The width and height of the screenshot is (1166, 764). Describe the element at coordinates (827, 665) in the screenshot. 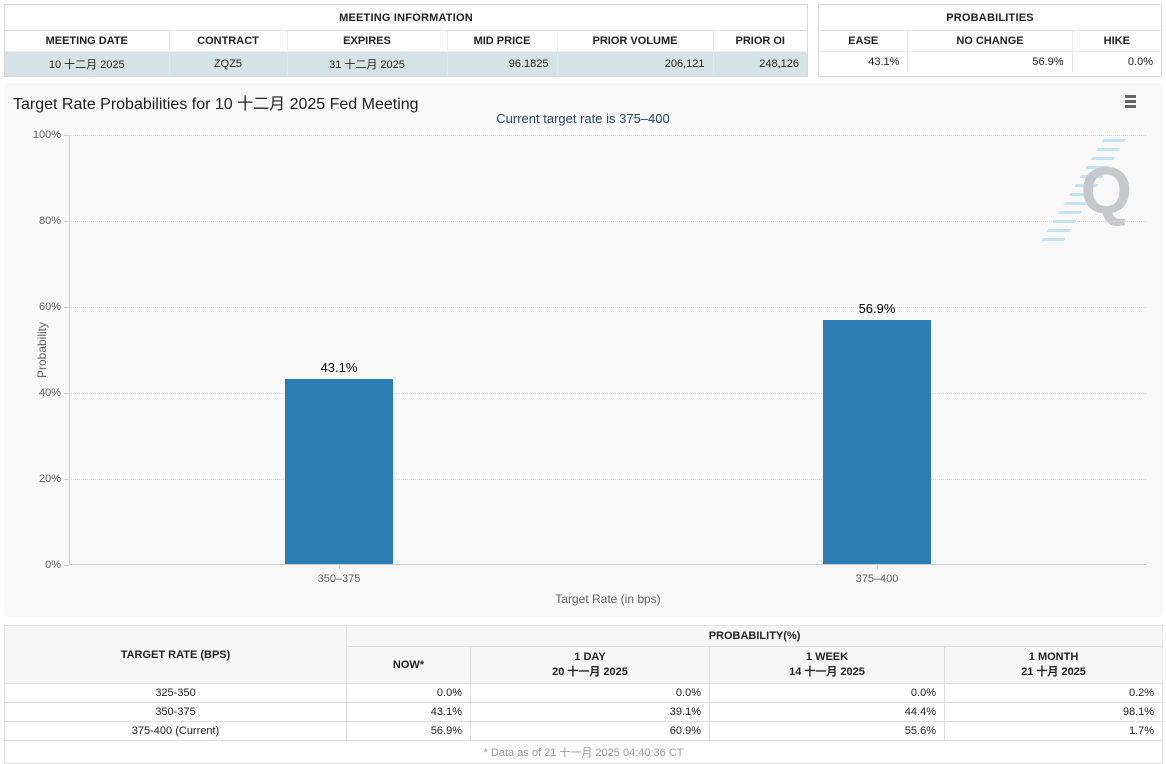

I see `col-header-1-week: 1 WEEK 14 十一月 2025` at that location.